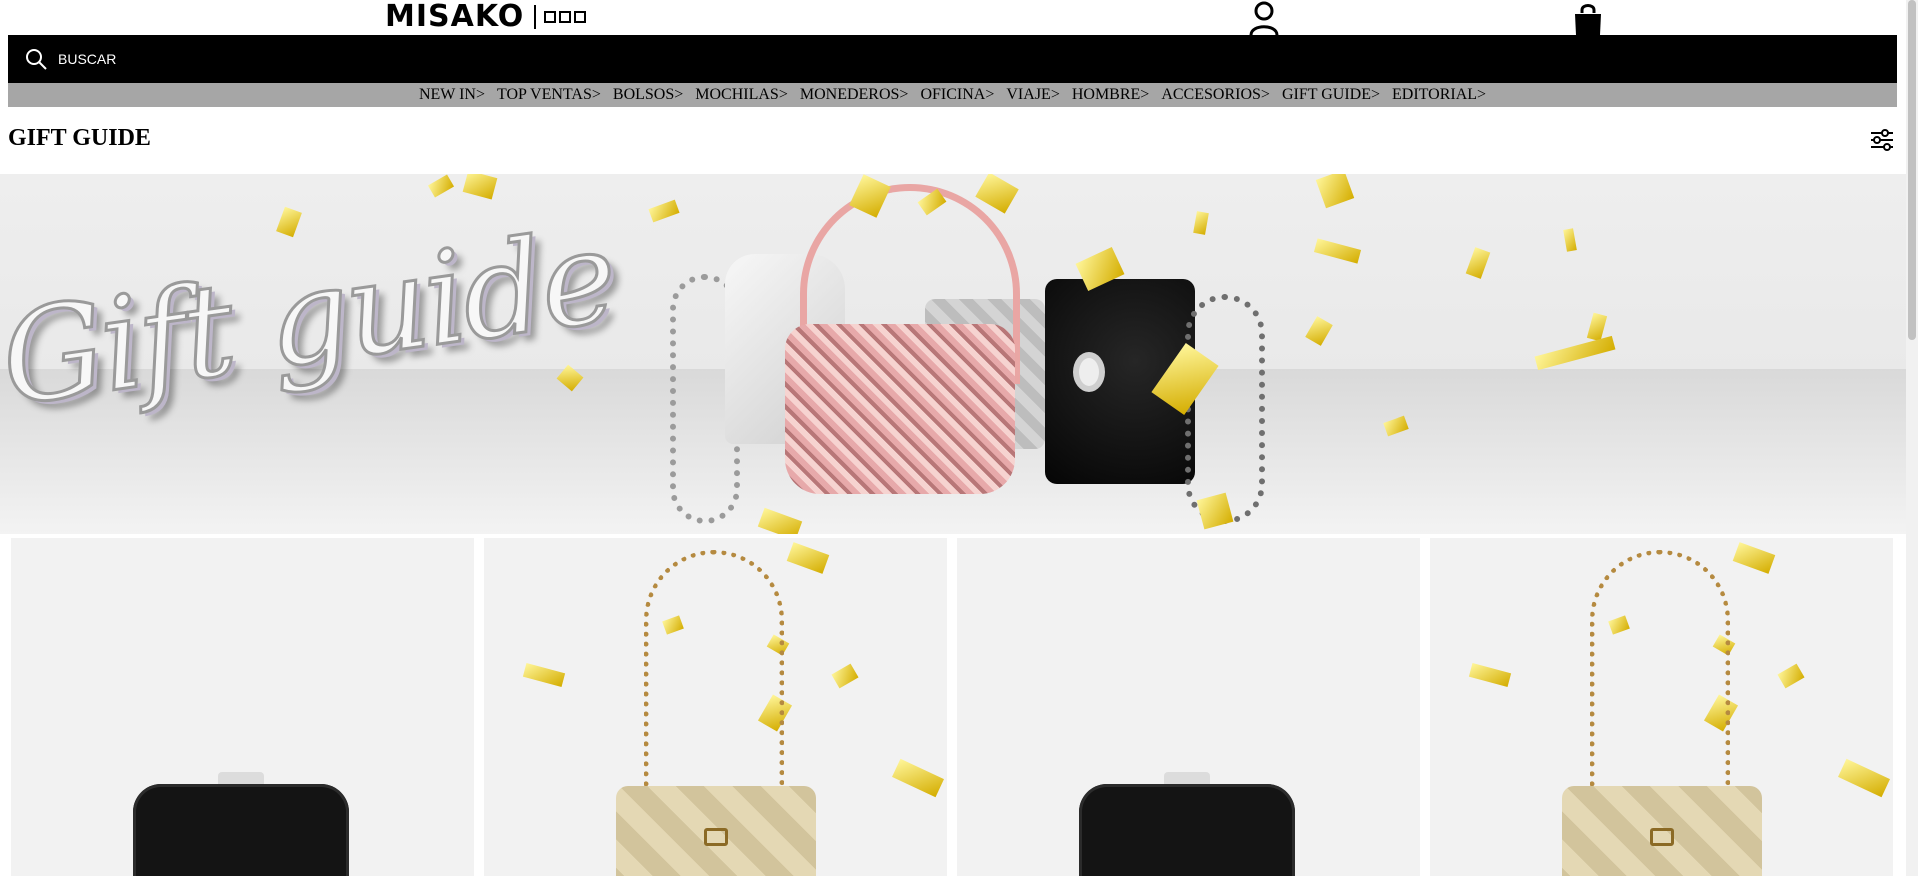 This screenshot has height=876, width=1918. I want to click on nav-item-monederos: MONEDEROS>, so click(854, 95).